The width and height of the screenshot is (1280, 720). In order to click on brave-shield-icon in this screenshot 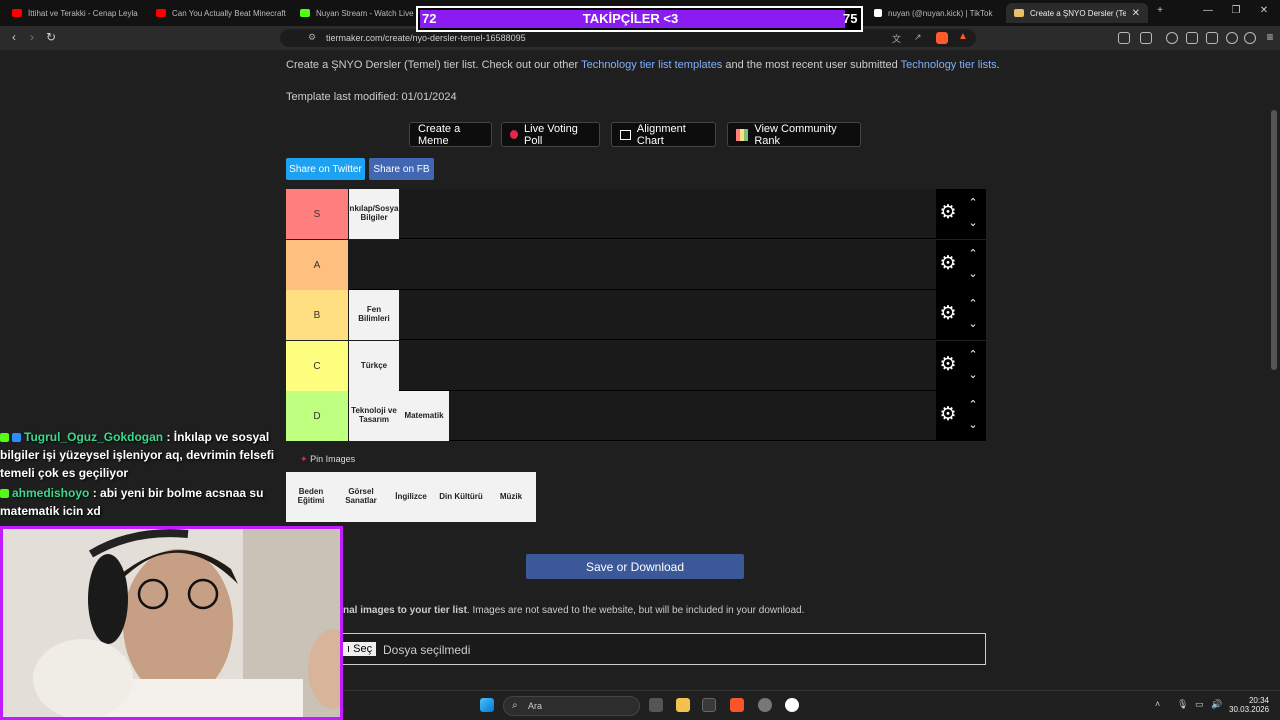, I will do `click(942, 38)`.